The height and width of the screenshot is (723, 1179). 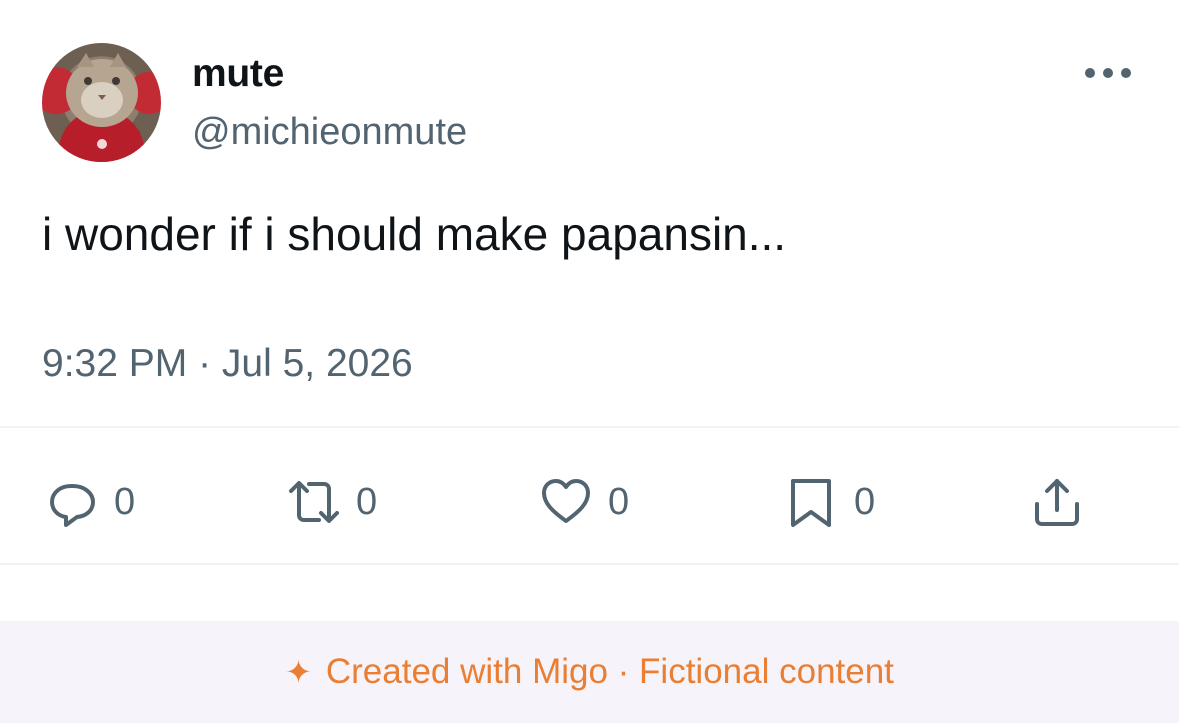 I want to click on reply-action: 0, so click(x=89, y=502).